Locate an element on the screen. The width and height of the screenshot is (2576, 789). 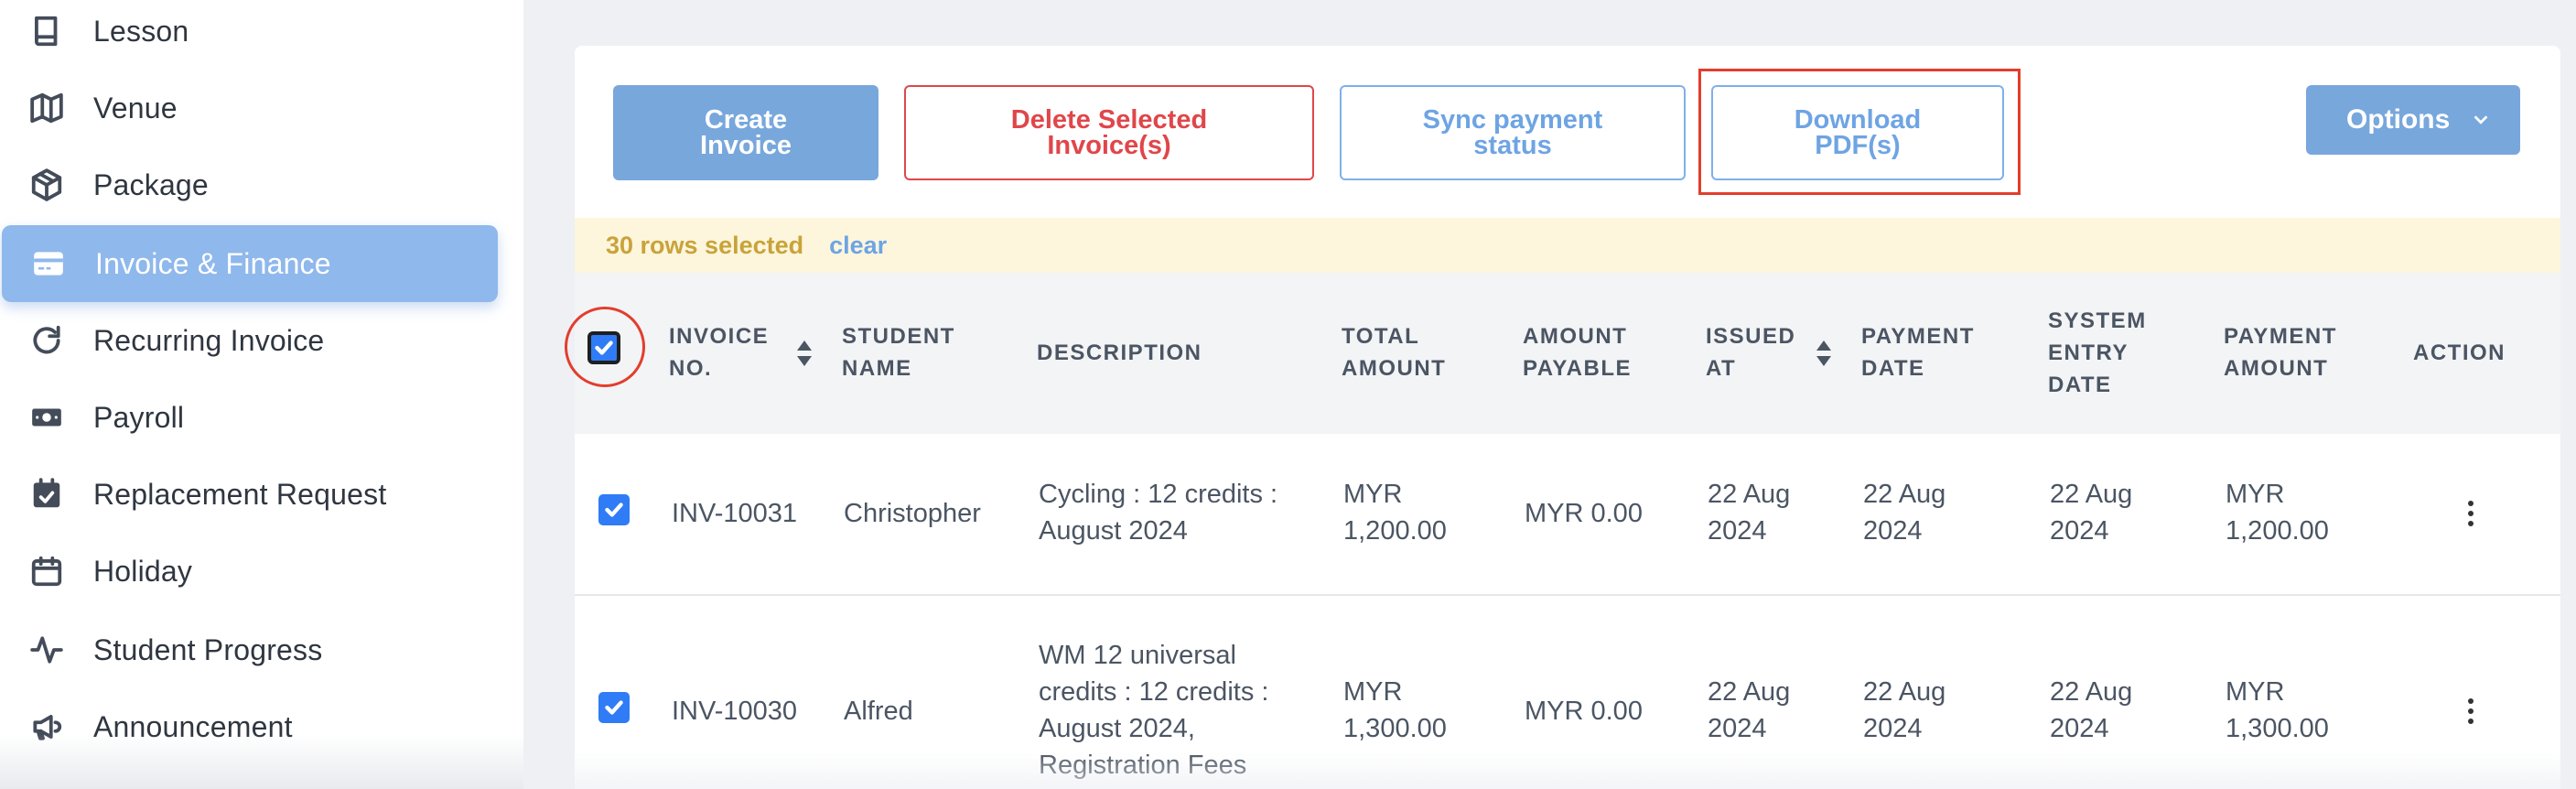
sidebar-item-student-progress: Student Progress is located at coordinates (248, 649).